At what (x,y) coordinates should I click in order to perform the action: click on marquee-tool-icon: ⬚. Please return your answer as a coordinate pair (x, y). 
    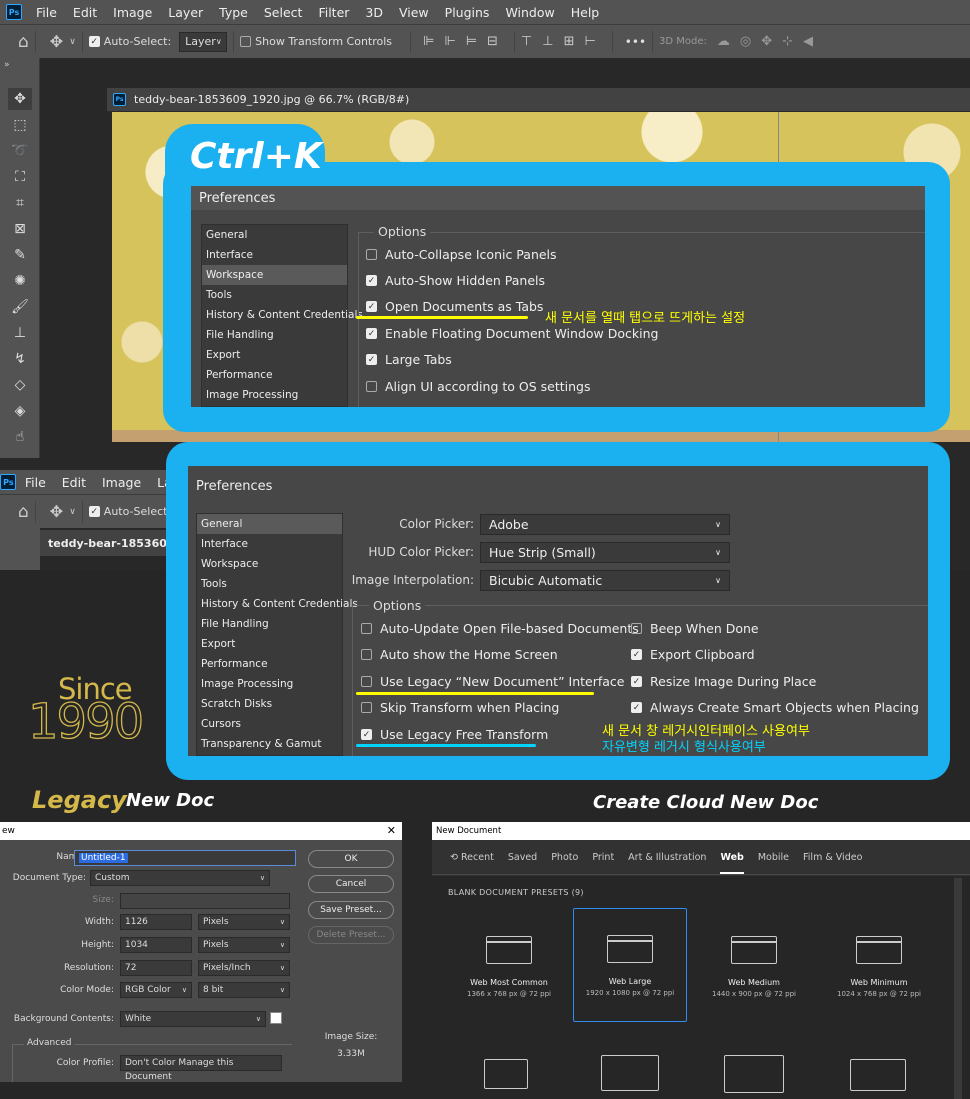
    Looking at the image, I should click on (20, 125).